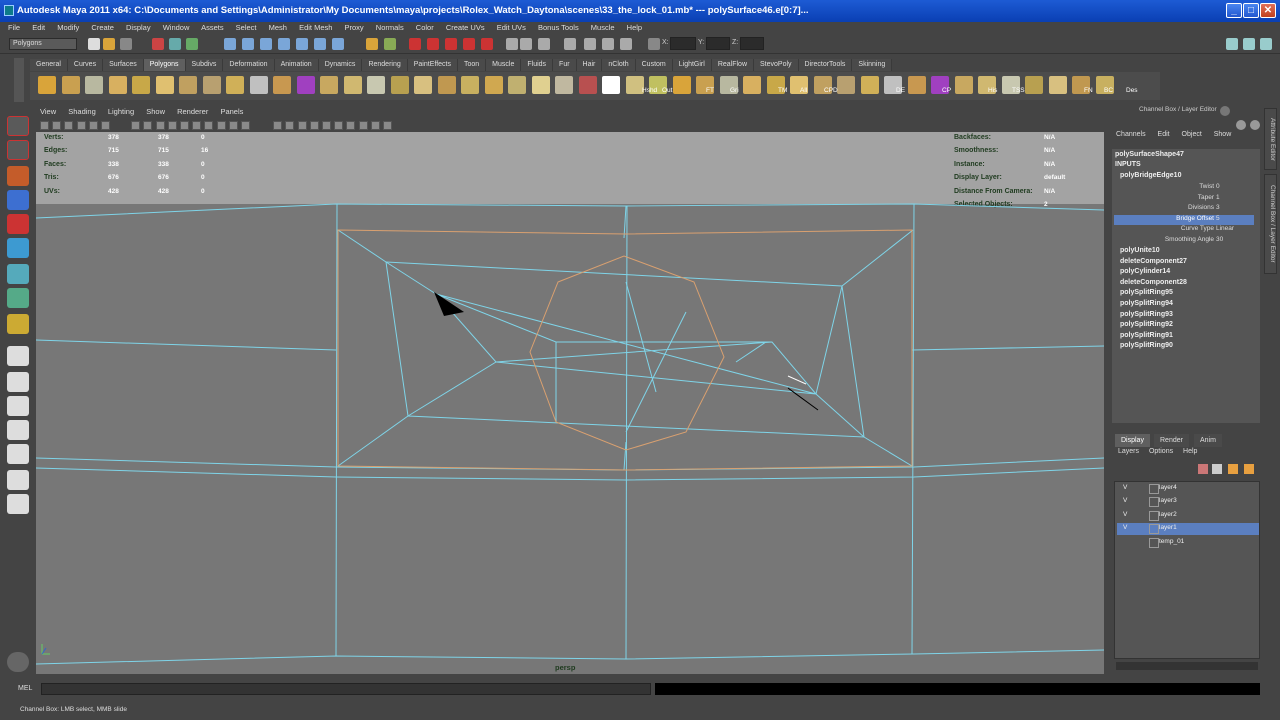 The image size is (1280, 720). I want to click on shelf-tab-deformation: Deformation, so click(249, 65).